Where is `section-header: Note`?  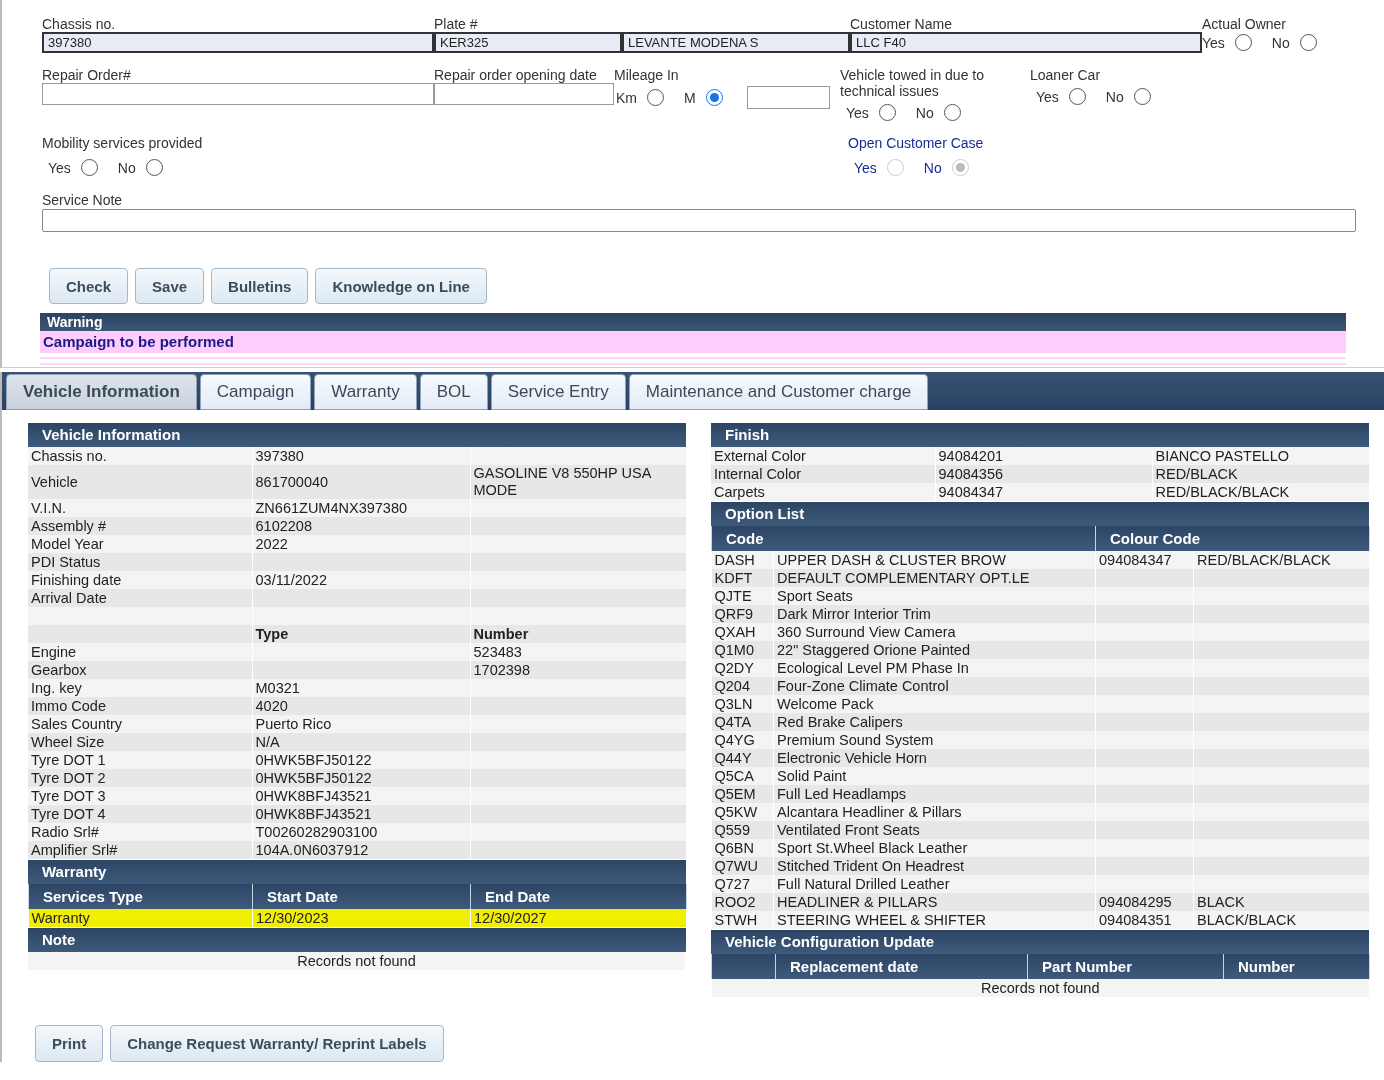
section-header: Note is located at coordinates (357, 939).